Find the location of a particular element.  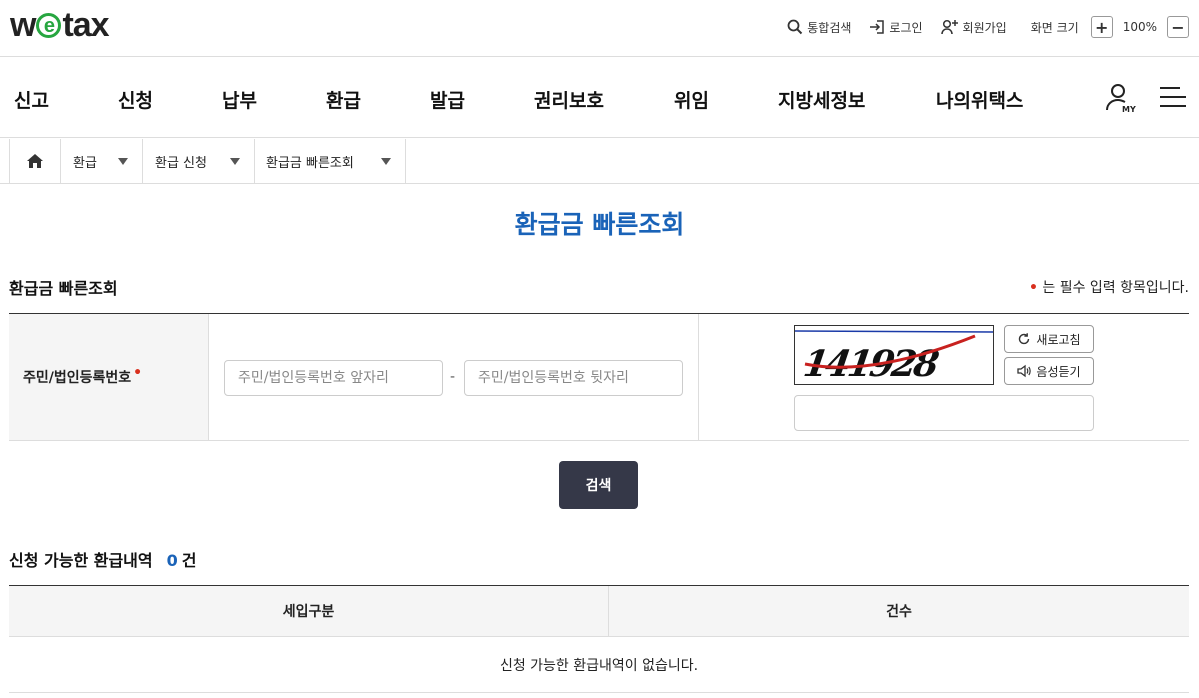

id-number-label-cell: 주민/법인등록번호 • is located at coordinates (109, 377).